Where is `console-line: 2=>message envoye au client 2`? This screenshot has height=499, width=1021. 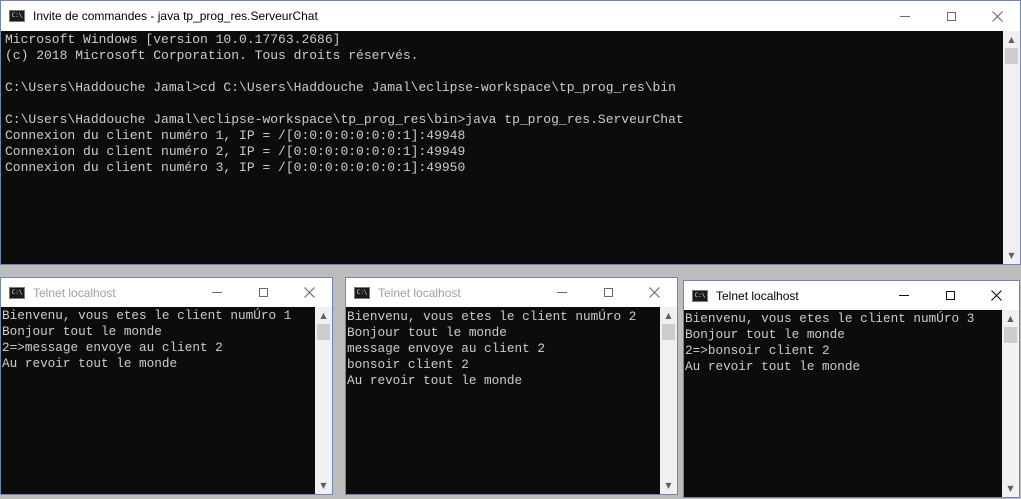
console-line: 2=>message envoye au client 2 is located at coordinates (112, 347).